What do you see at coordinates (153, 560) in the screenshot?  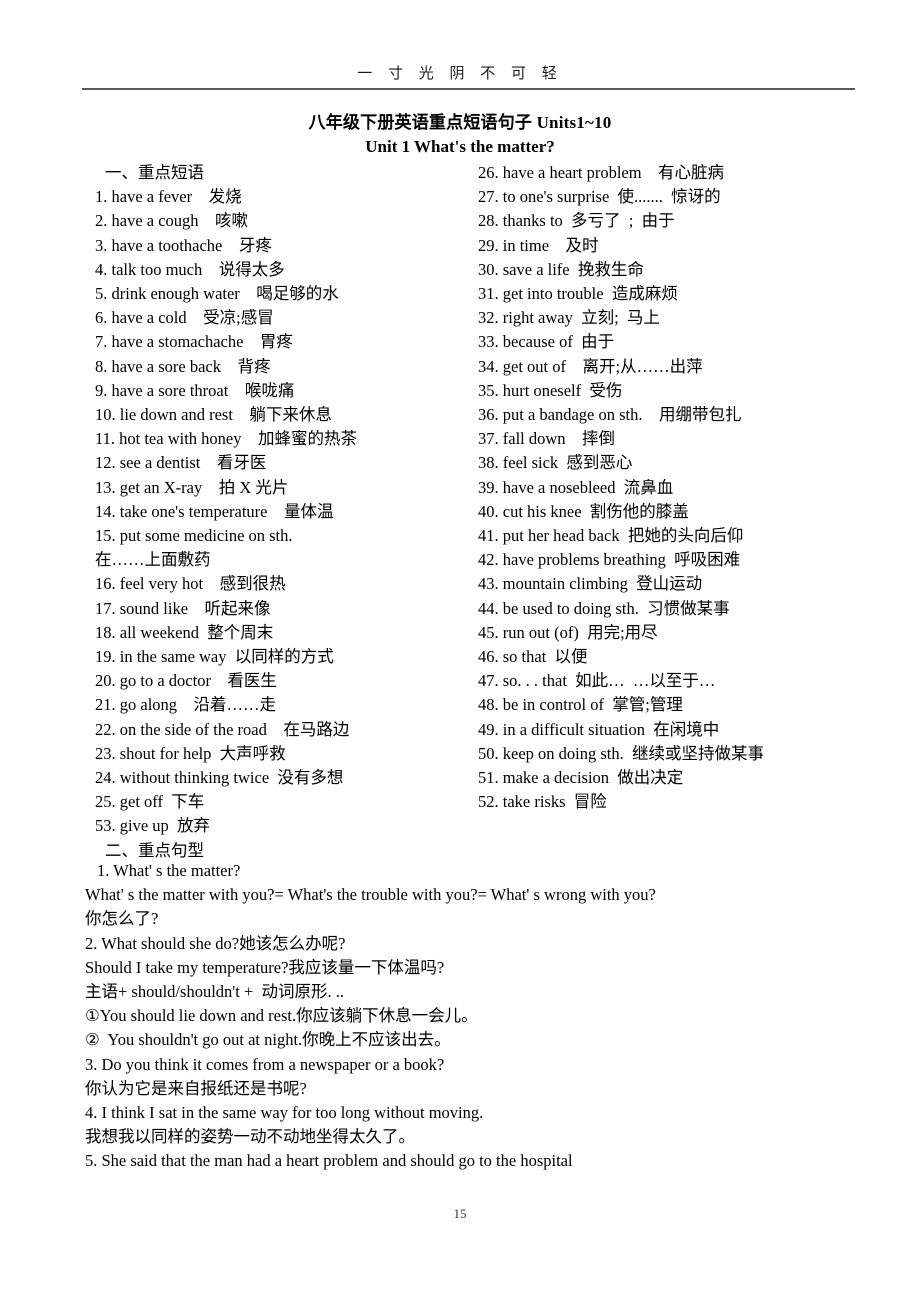 I see `phrase-item: 在……上面敷药` at bounding box center [153, 560].